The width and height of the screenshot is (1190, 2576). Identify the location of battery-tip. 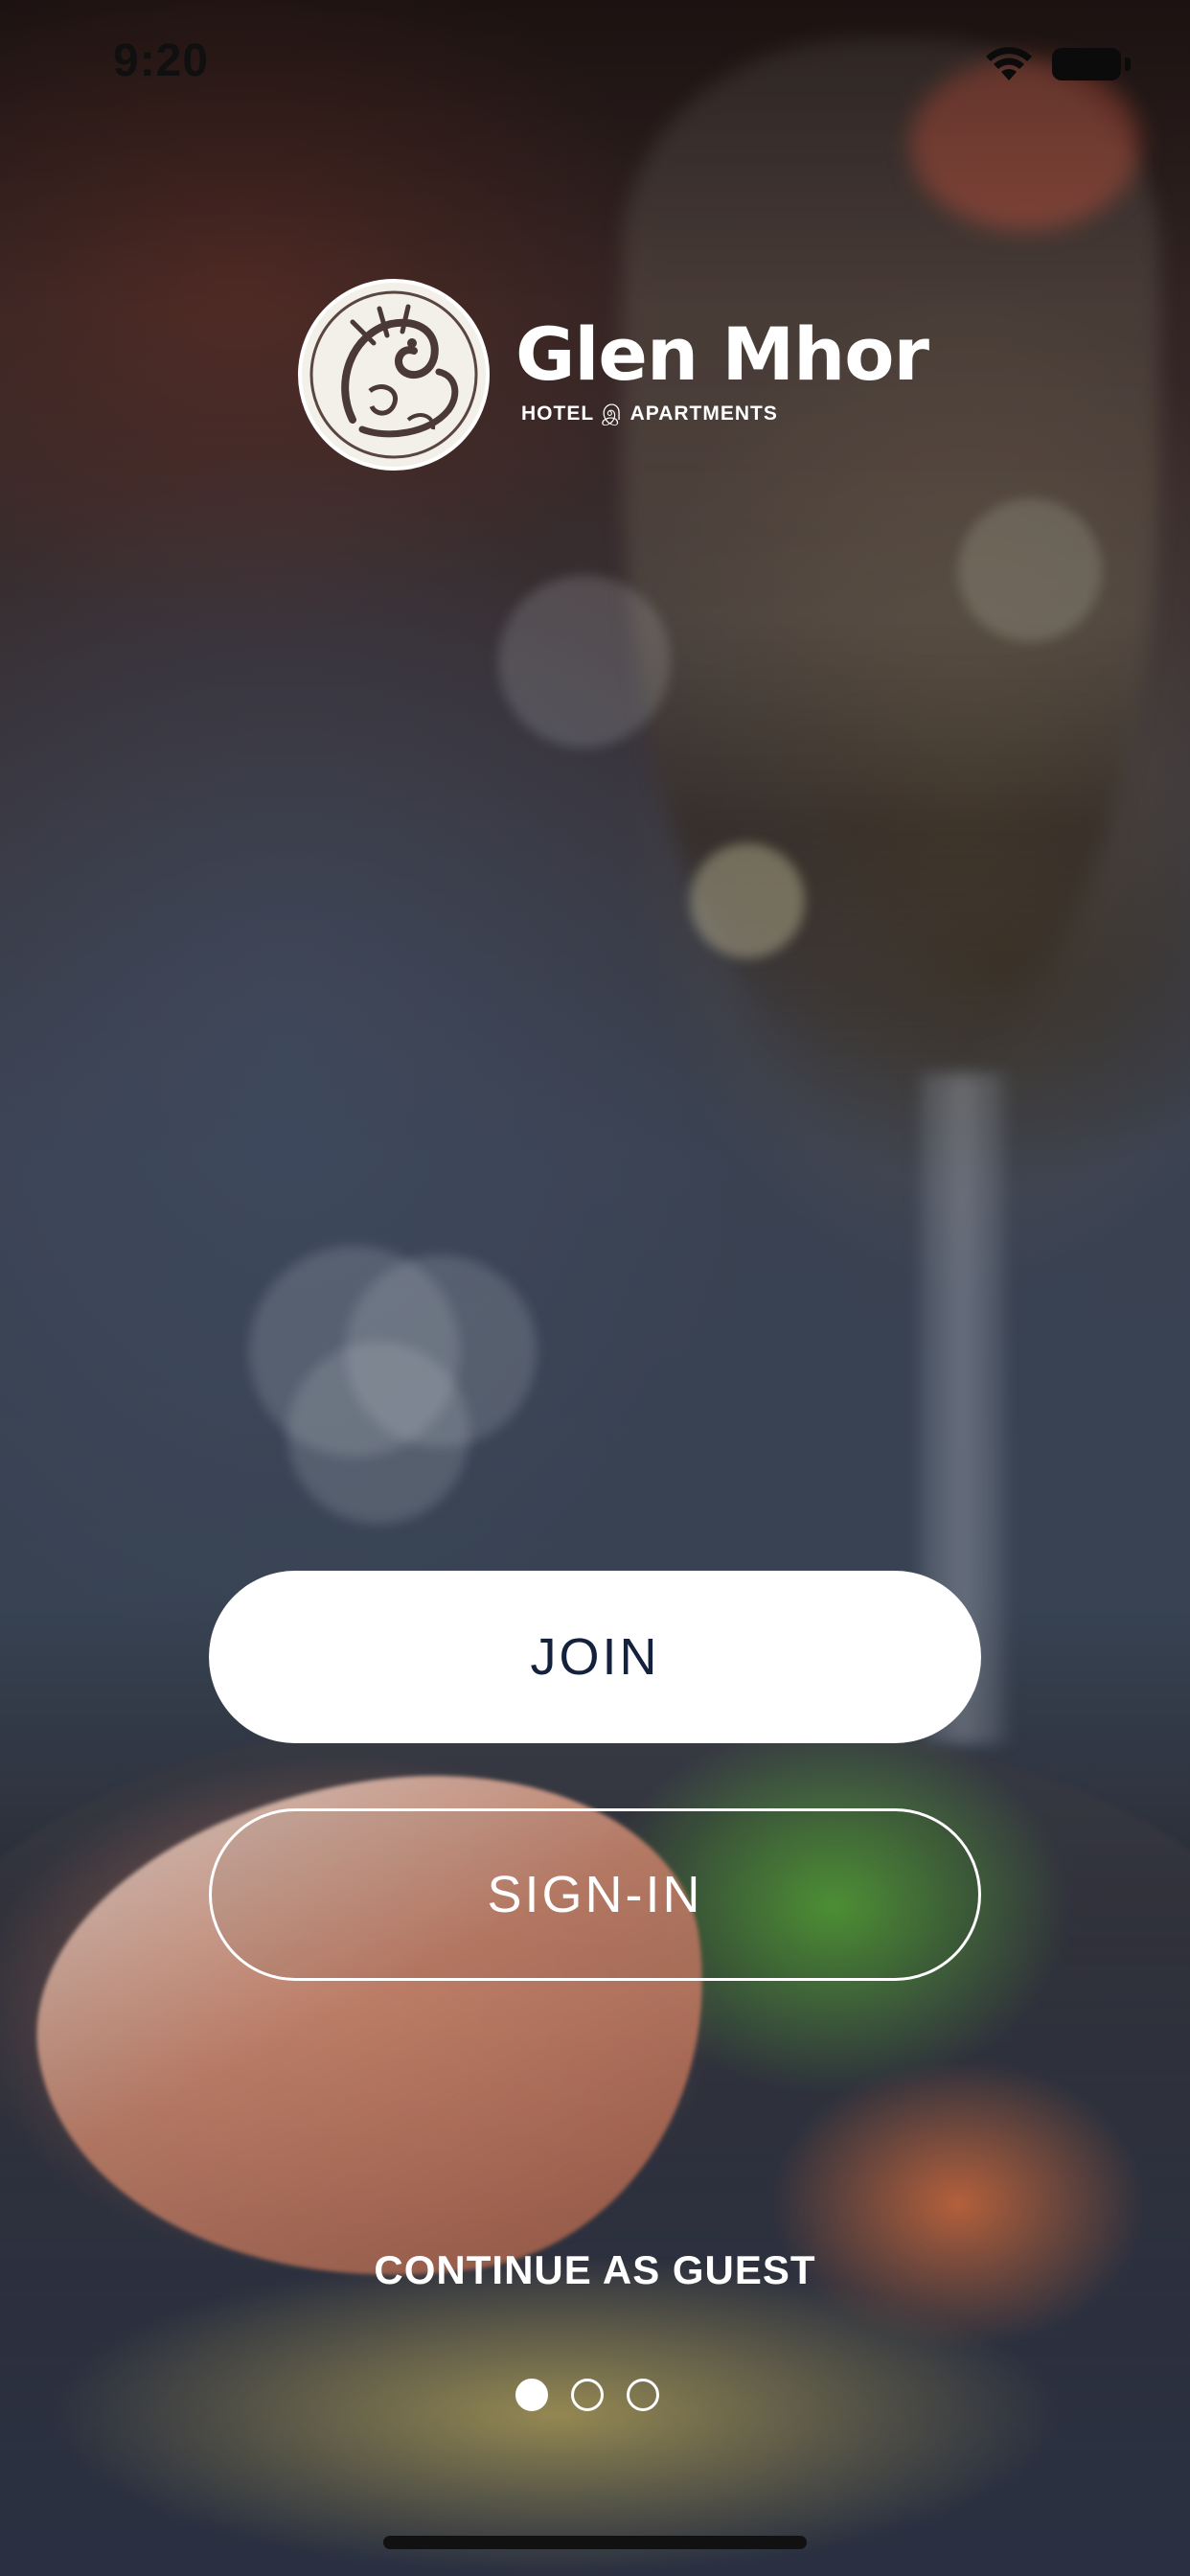
(1128, 64).